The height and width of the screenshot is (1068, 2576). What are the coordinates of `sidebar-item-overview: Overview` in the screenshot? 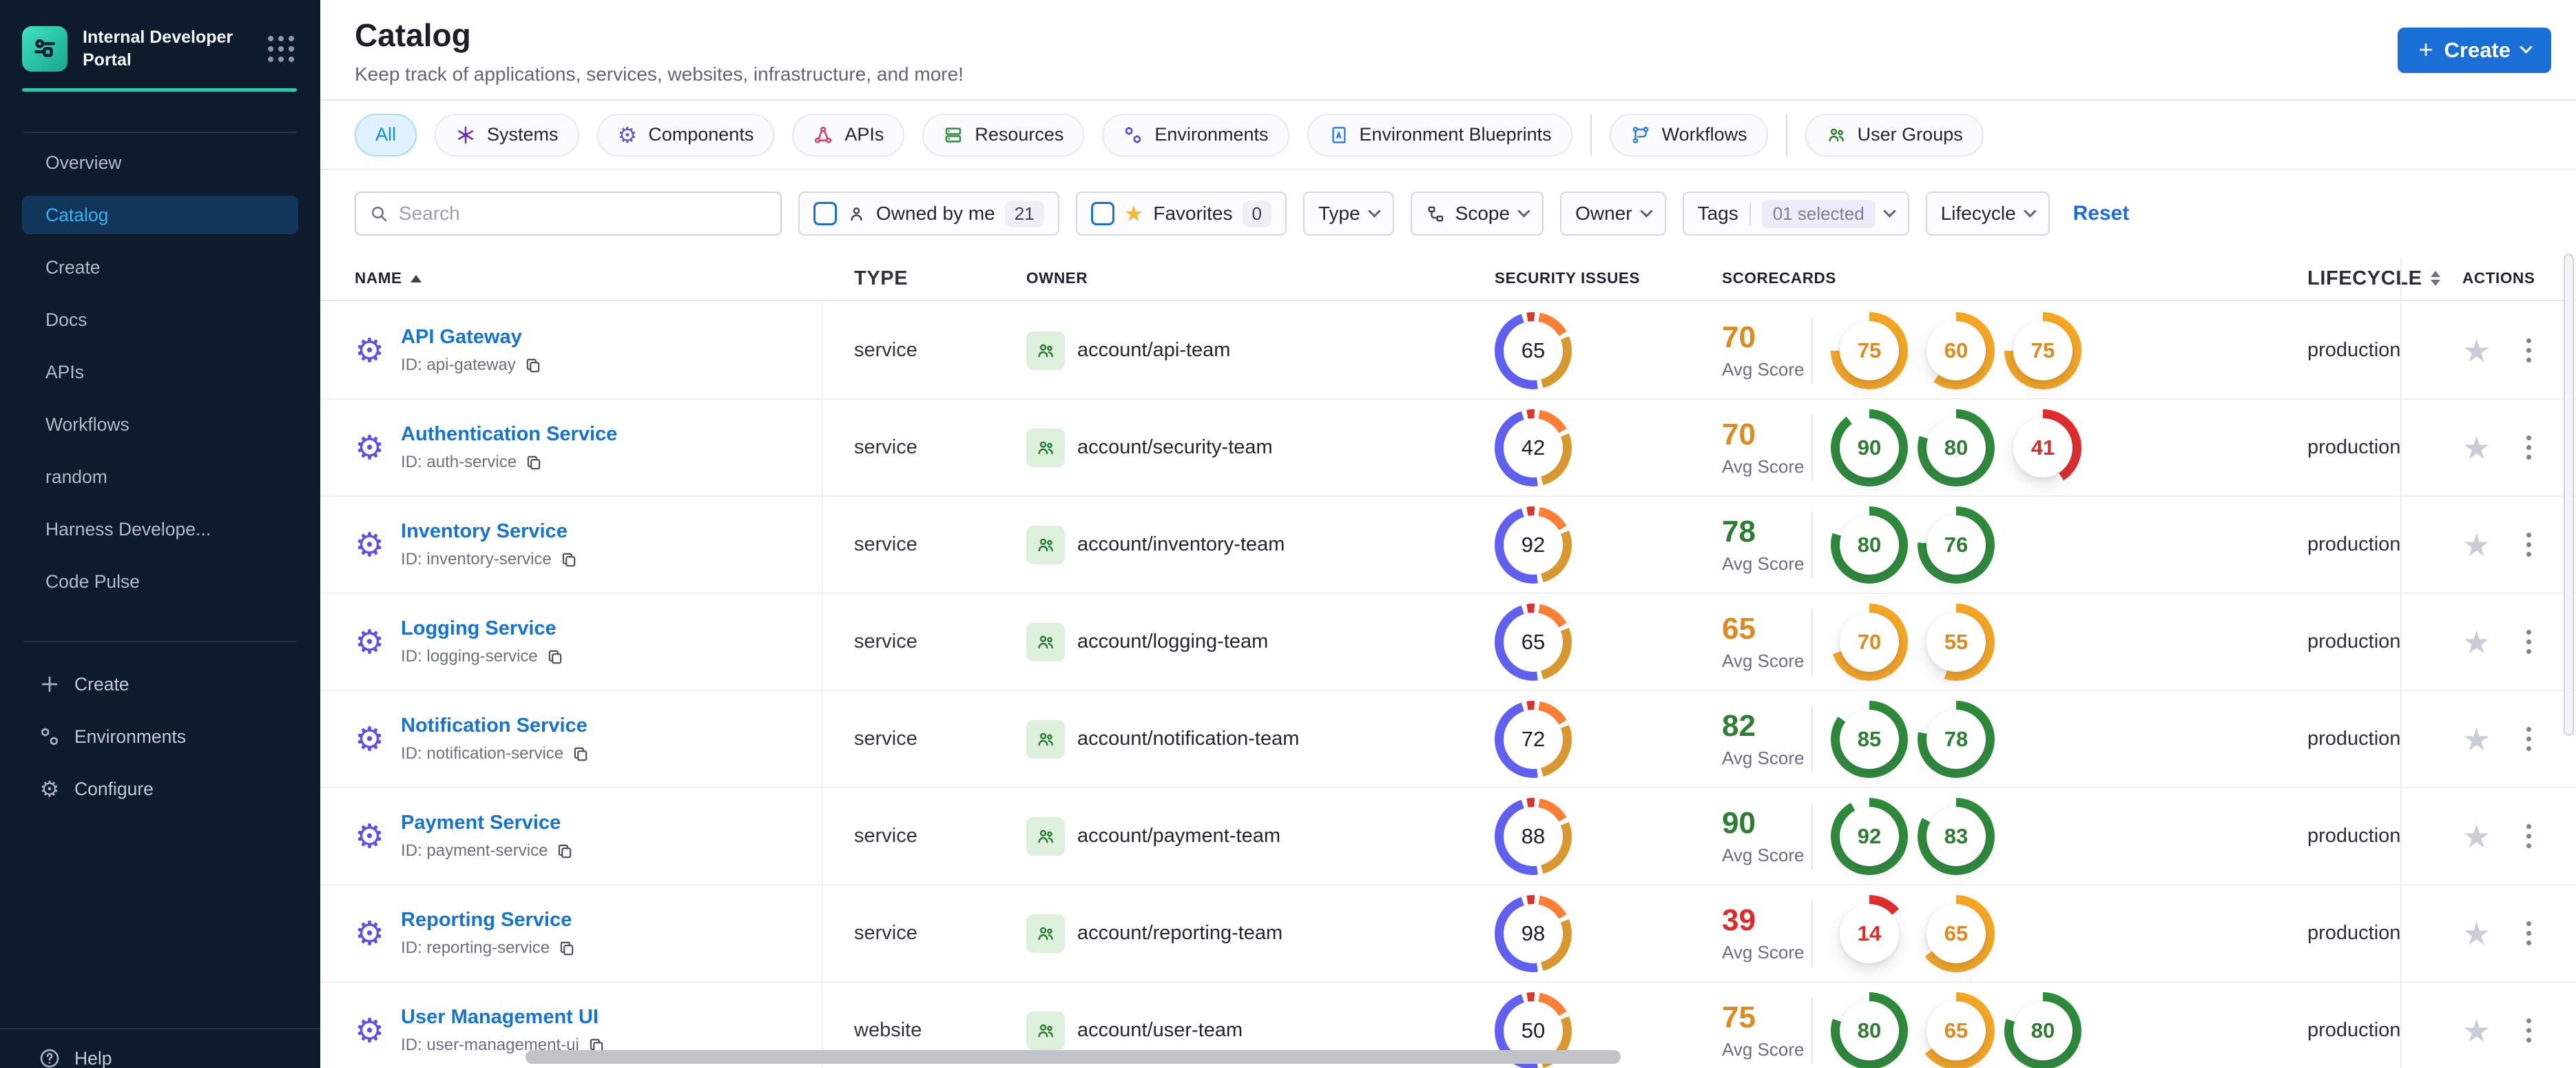 It's located at (160, 163).